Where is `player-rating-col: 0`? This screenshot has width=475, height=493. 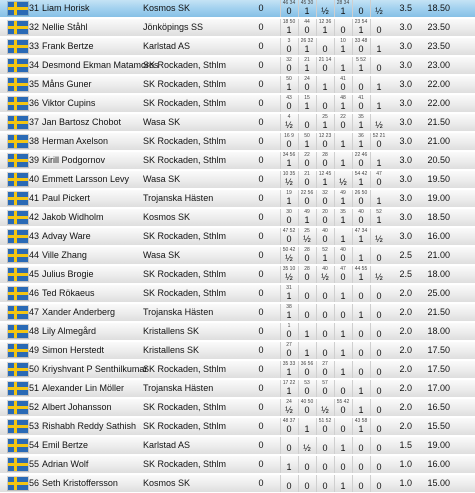 player-rating-col: 0 is located at coordinates (261, 464).